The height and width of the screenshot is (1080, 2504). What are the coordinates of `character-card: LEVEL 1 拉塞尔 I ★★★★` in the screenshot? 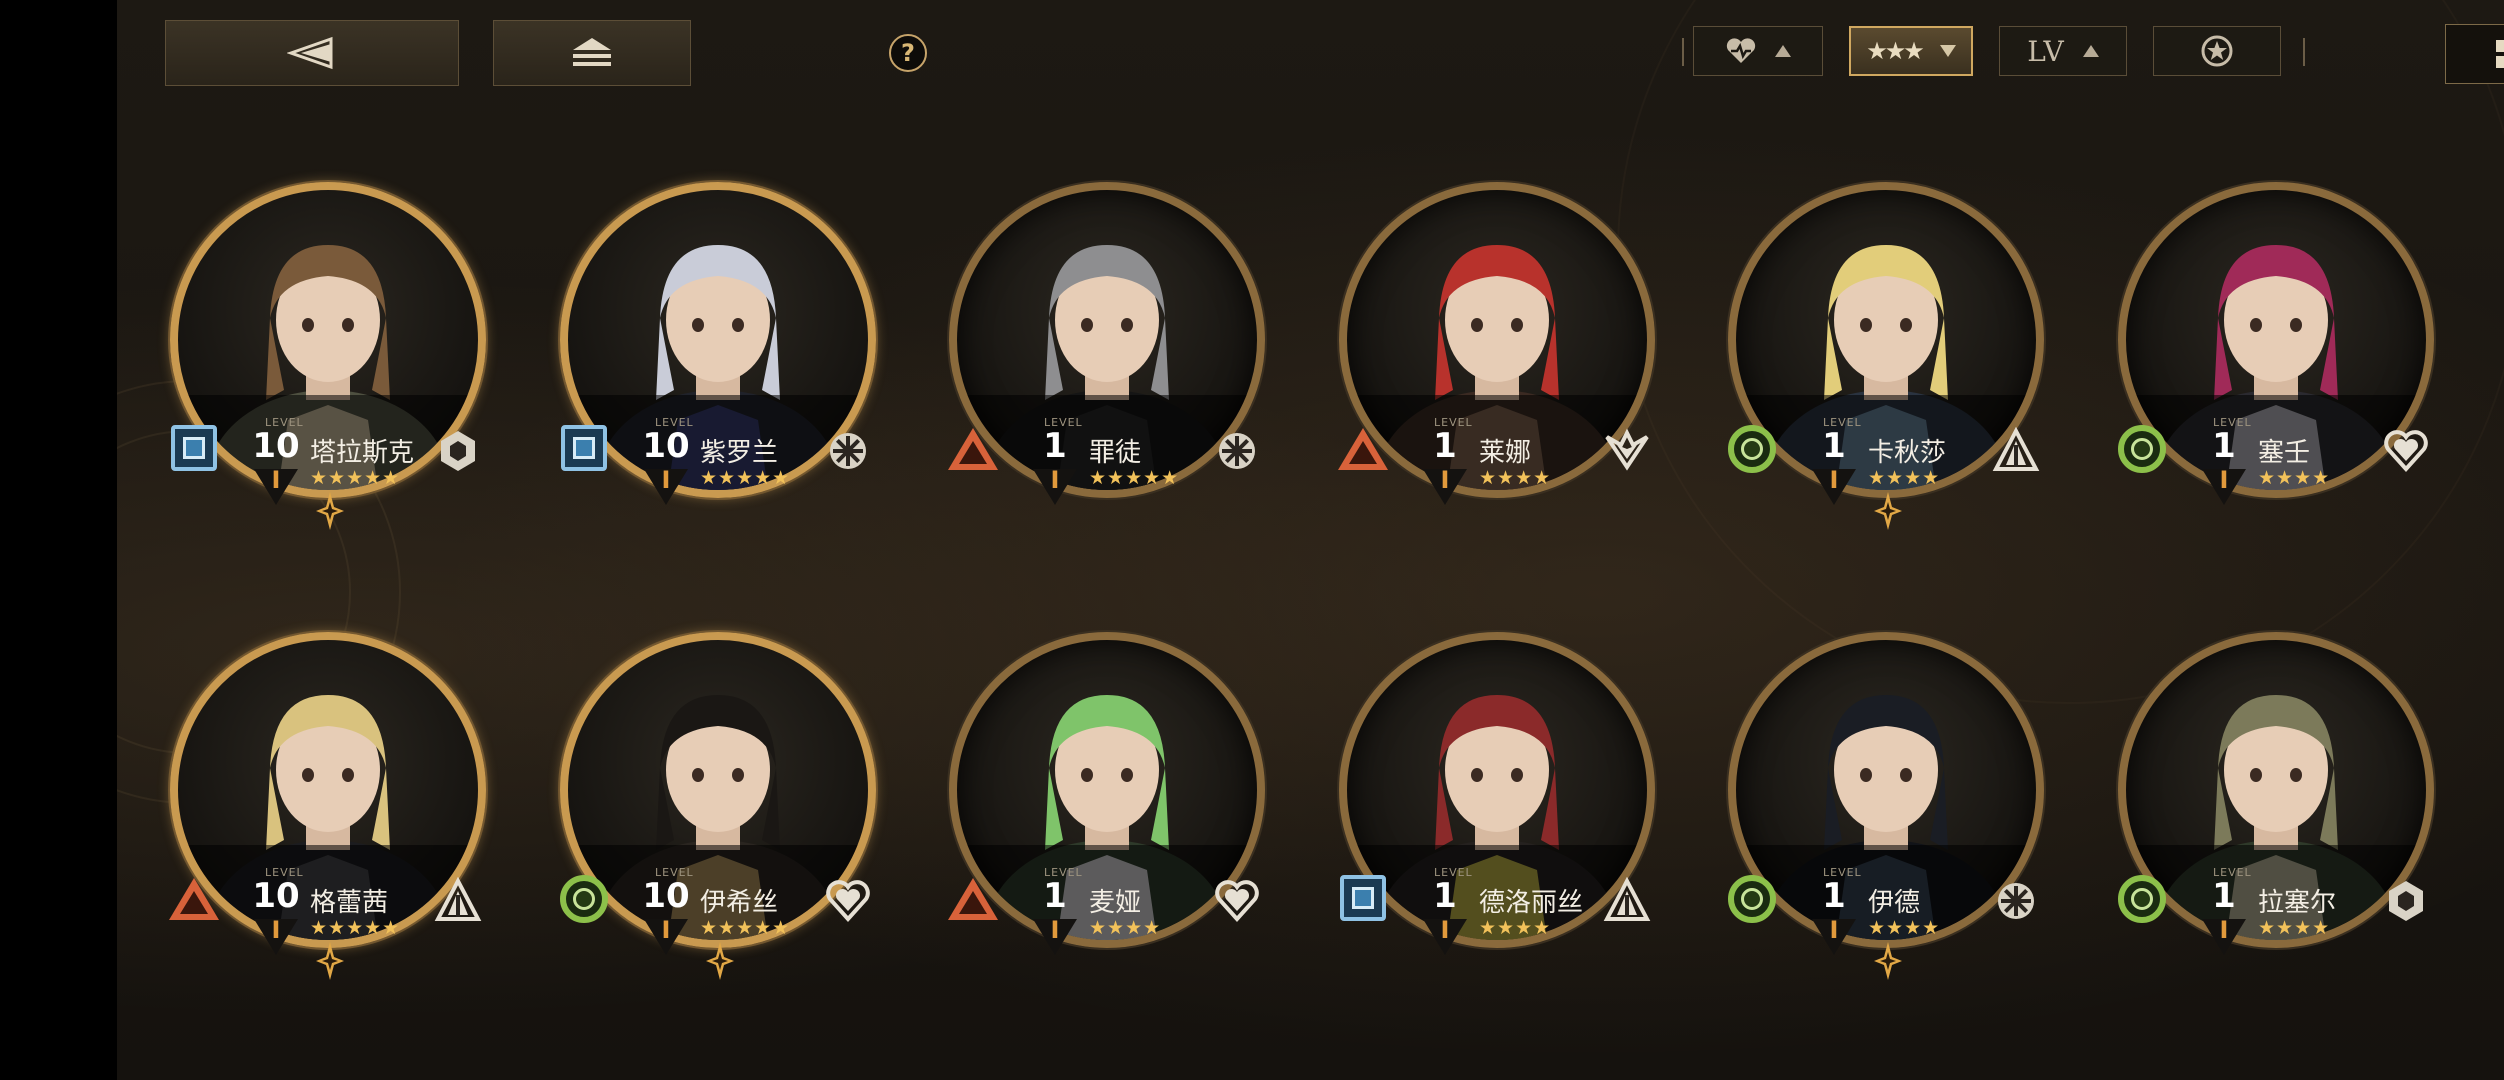 It's located at (2278, 802).